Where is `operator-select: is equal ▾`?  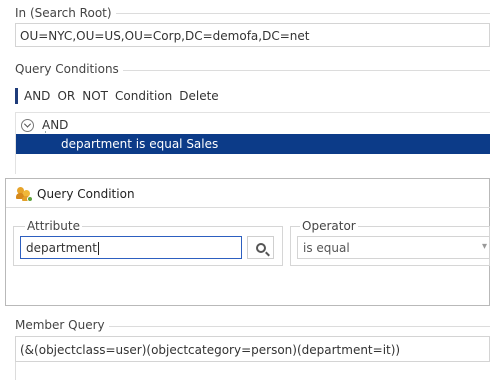 operator-select: is equal ▾ is located at coordinates (393, 247).